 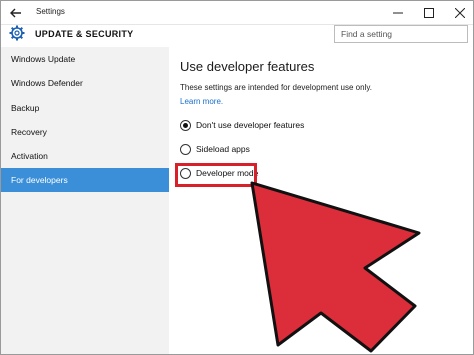 I want to click on sidebar-item-backup: Backup, so click(x=85, y=108).